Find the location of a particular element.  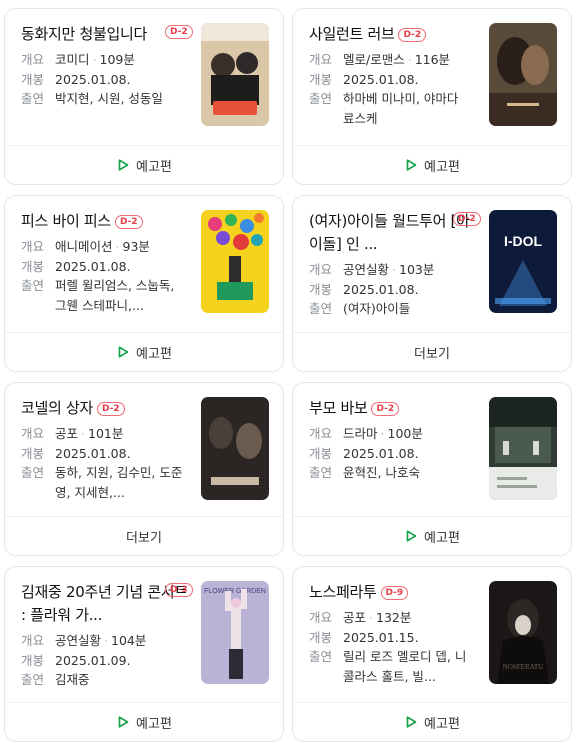

runtime-value: 109분 is located at coordinates (117, 59).